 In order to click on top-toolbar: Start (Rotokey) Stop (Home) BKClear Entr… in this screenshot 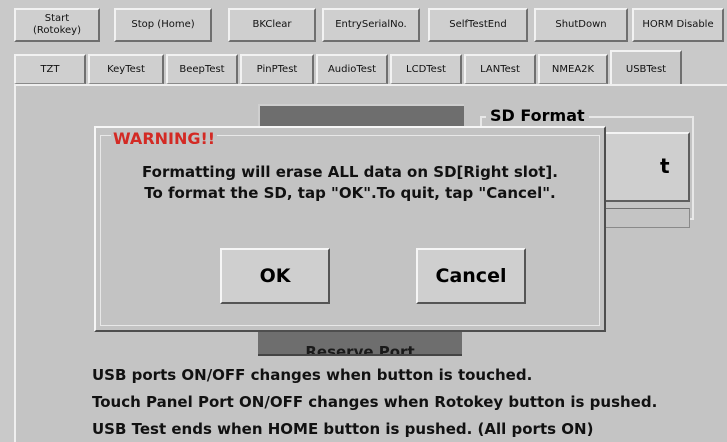, I will do `click(363, 24)`.